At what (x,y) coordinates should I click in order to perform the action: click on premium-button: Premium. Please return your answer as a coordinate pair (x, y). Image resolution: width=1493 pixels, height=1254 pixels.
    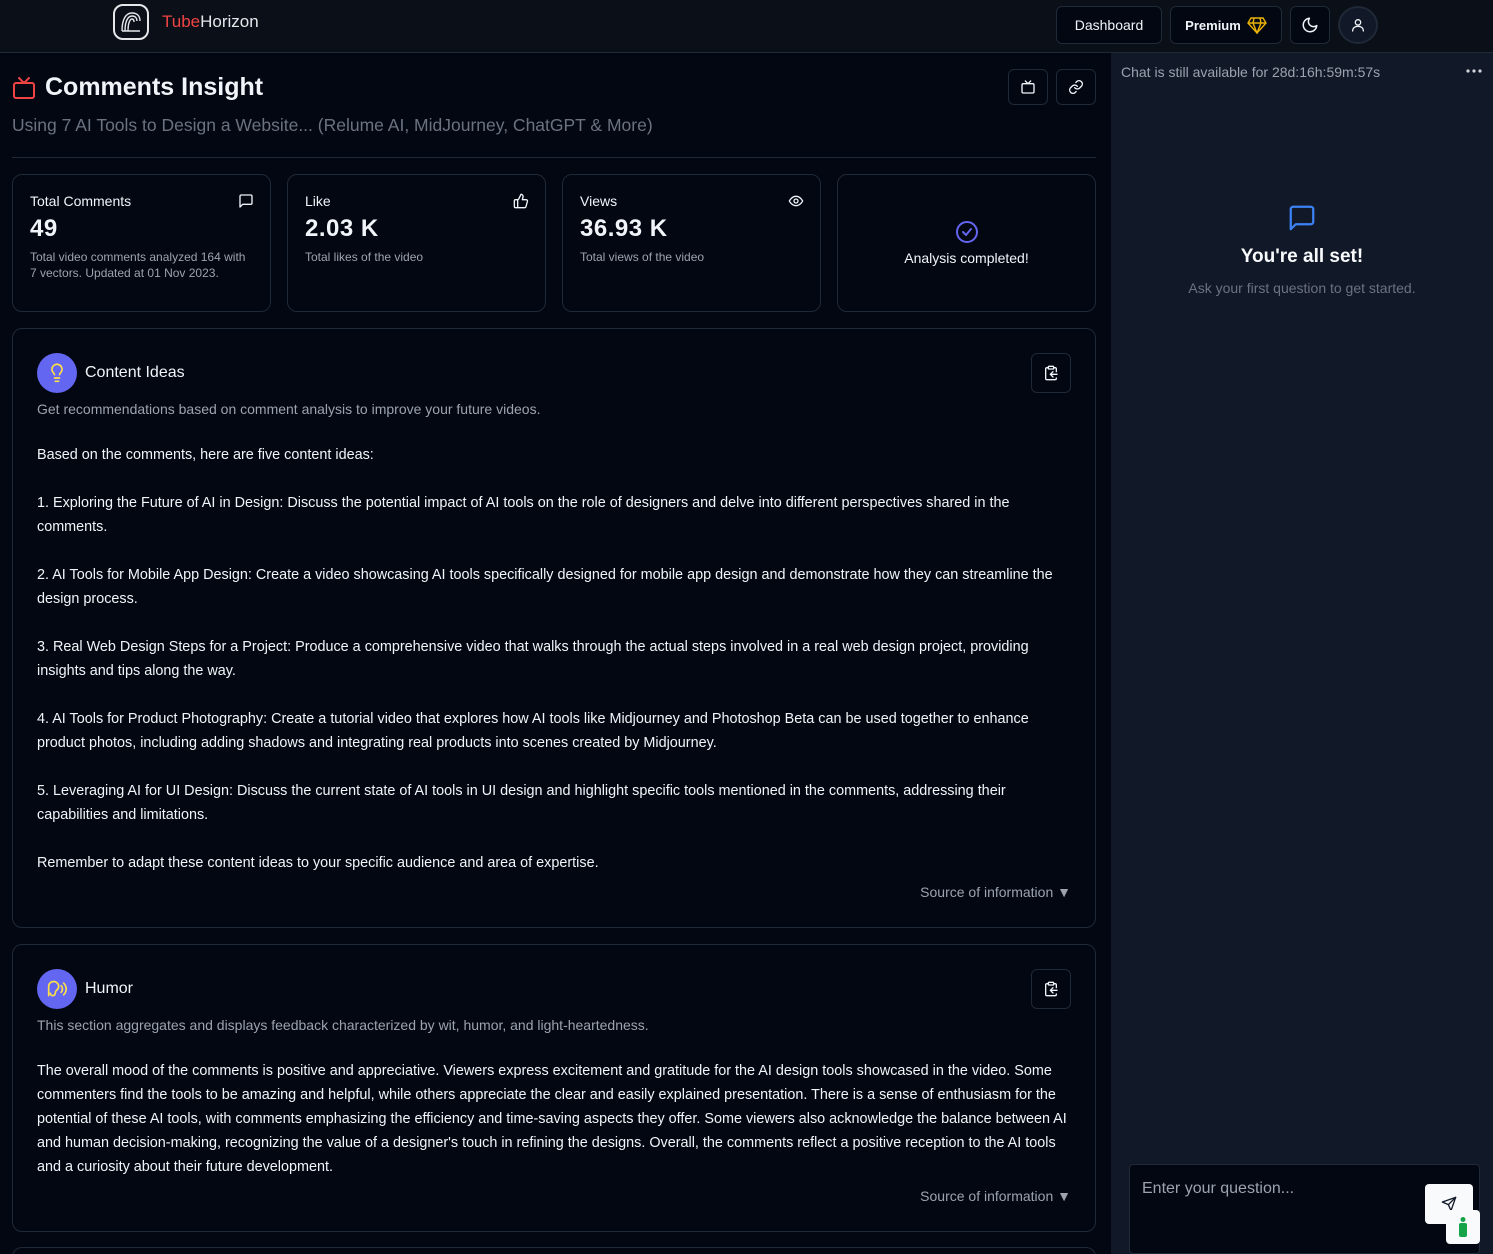
    Looking at the image, I should click on (1226, 25).